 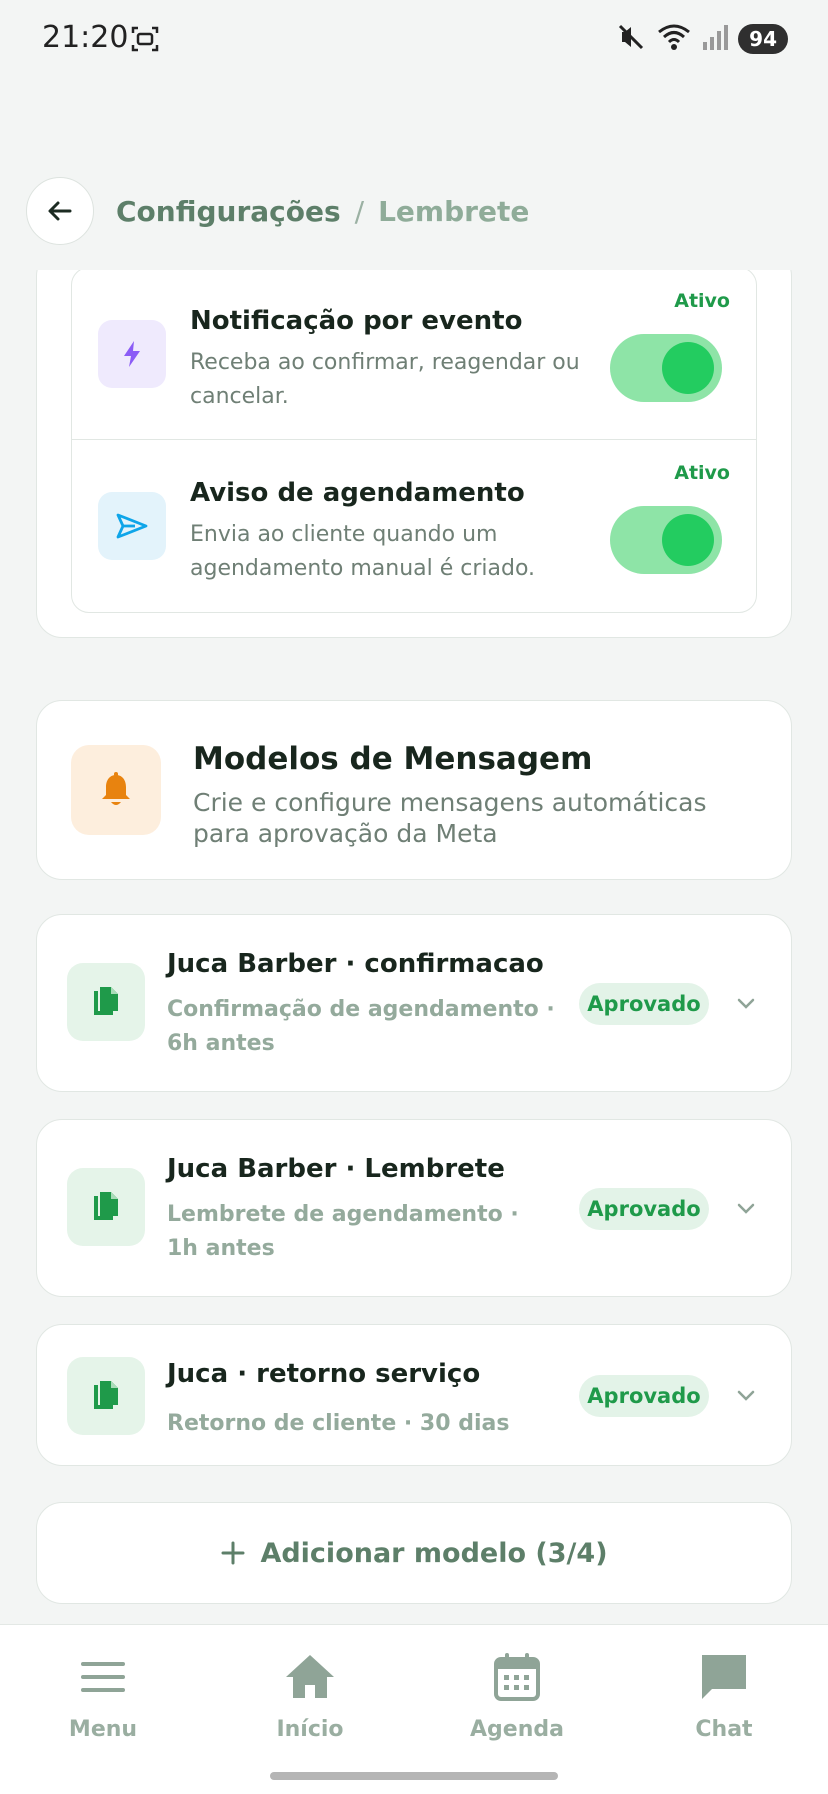 What do you see at coordinates (103, 1729) in the screenshot?
I see `nav-label: Menu` at bounding box center [103, 1729].